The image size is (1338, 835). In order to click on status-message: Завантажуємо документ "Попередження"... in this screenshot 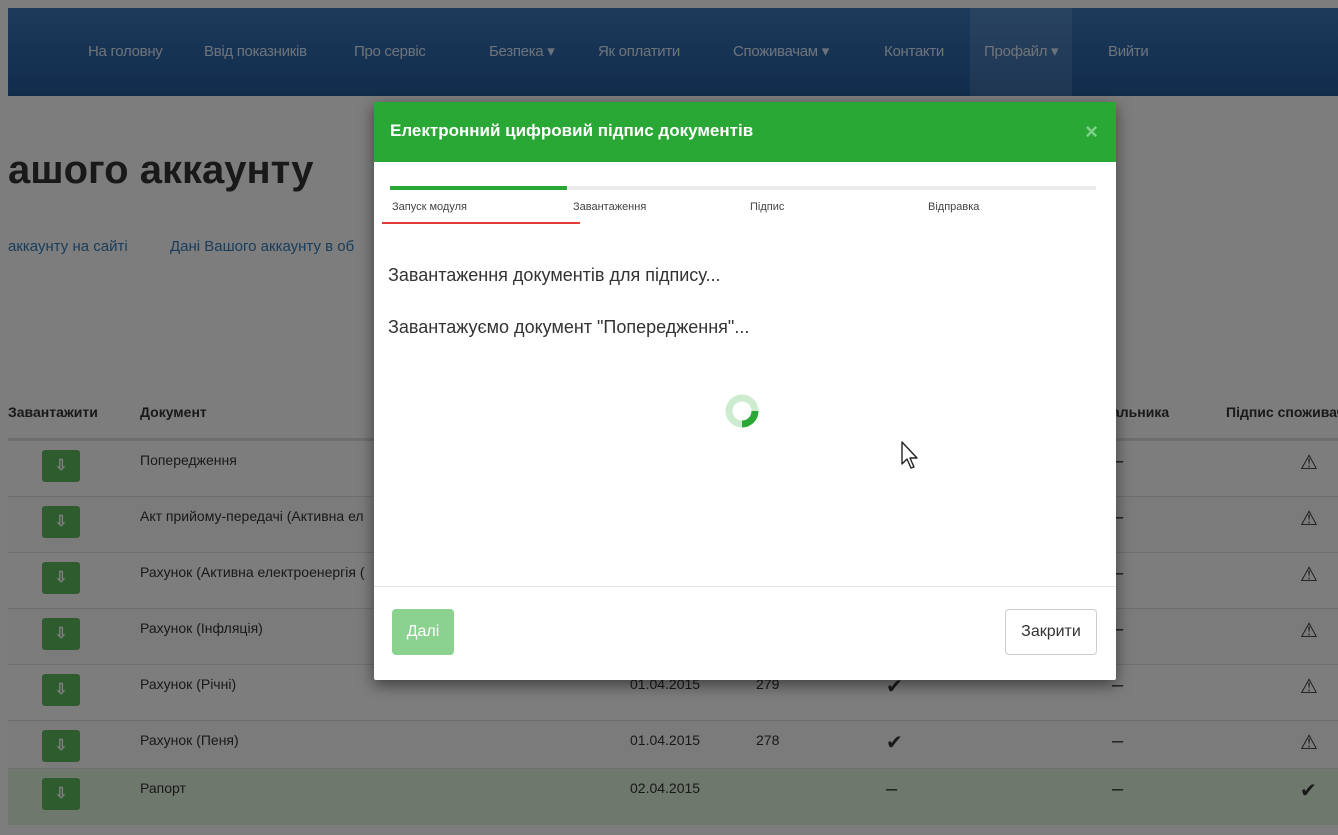, I will do `click(569, 327)`.